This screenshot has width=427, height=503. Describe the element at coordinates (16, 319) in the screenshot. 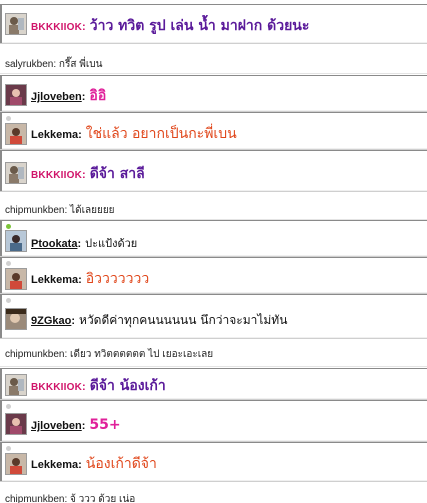

I see `user-avatar-9zgkao` at that location.